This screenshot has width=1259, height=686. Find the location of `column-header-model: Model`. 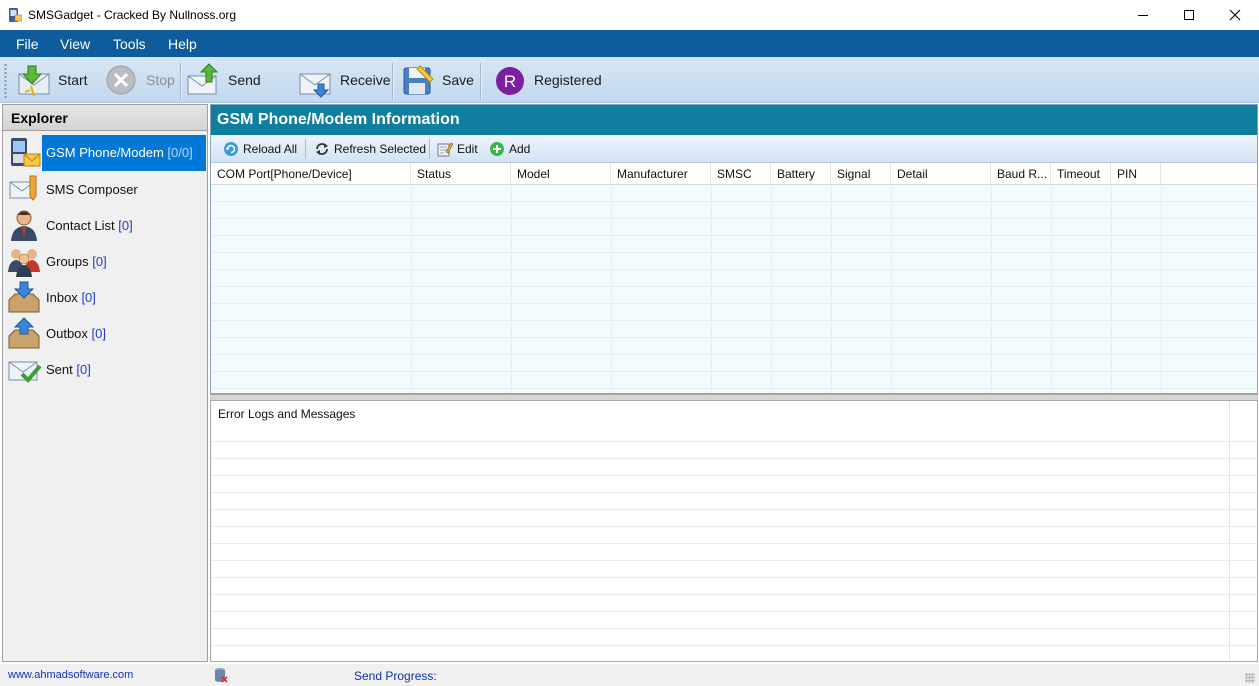

column-header-model: Model is located at coordinates (561, 174).